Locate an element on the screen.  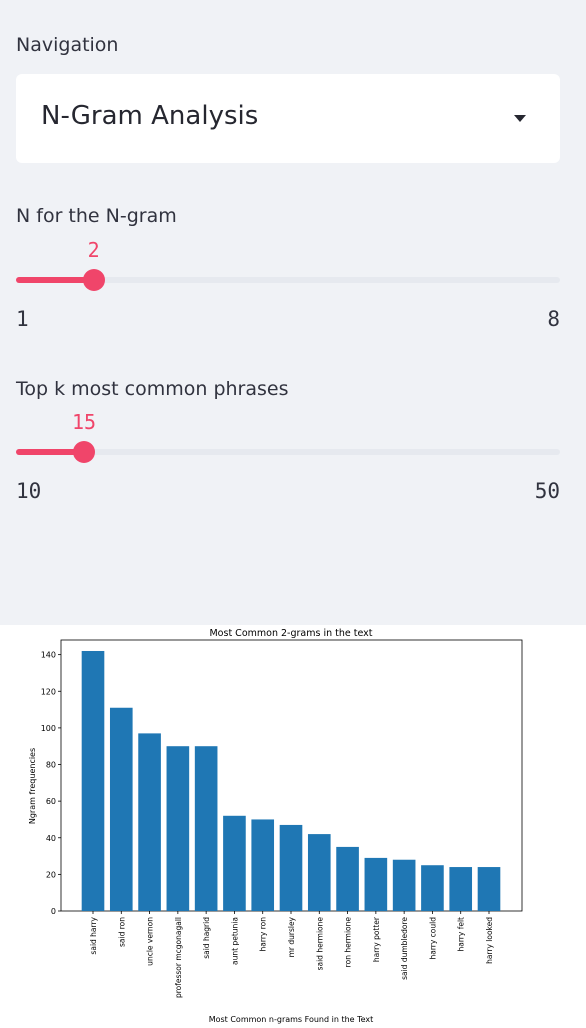
x-tick-label: harry potter is located at coordinates (376, 939).